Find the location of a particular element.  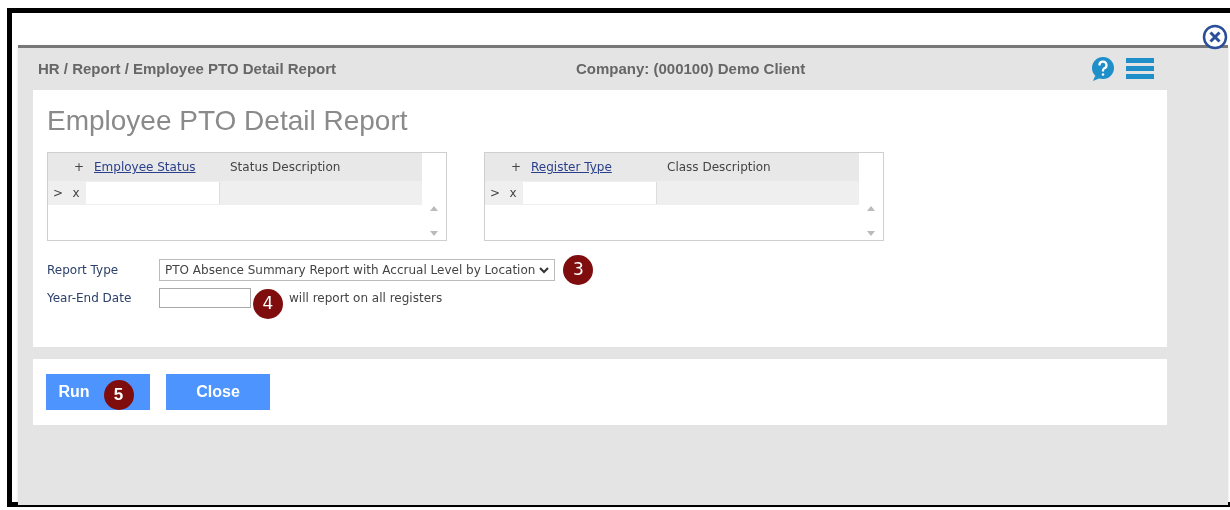

close-icon is located at coordinates (1215, 37).